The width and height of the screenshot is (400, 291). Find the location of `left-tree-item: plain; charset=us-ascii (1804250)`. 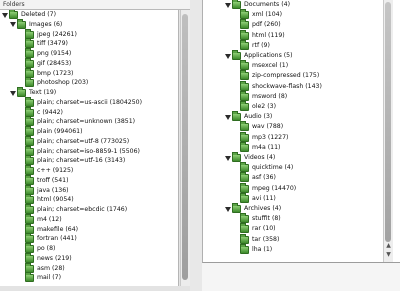

left-tree-item: plain; charset=us-ascii (1804250) is located at coordinates (80, 102).